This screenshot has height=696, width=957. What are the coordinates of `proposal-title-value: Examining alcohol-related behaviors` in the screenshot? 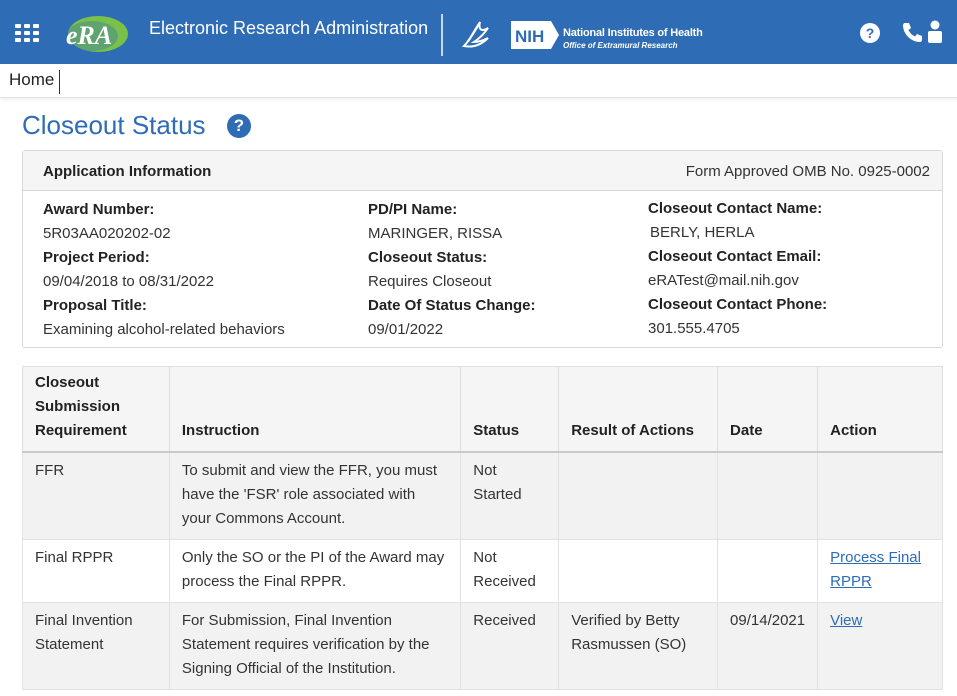 It's located at (164, 329).